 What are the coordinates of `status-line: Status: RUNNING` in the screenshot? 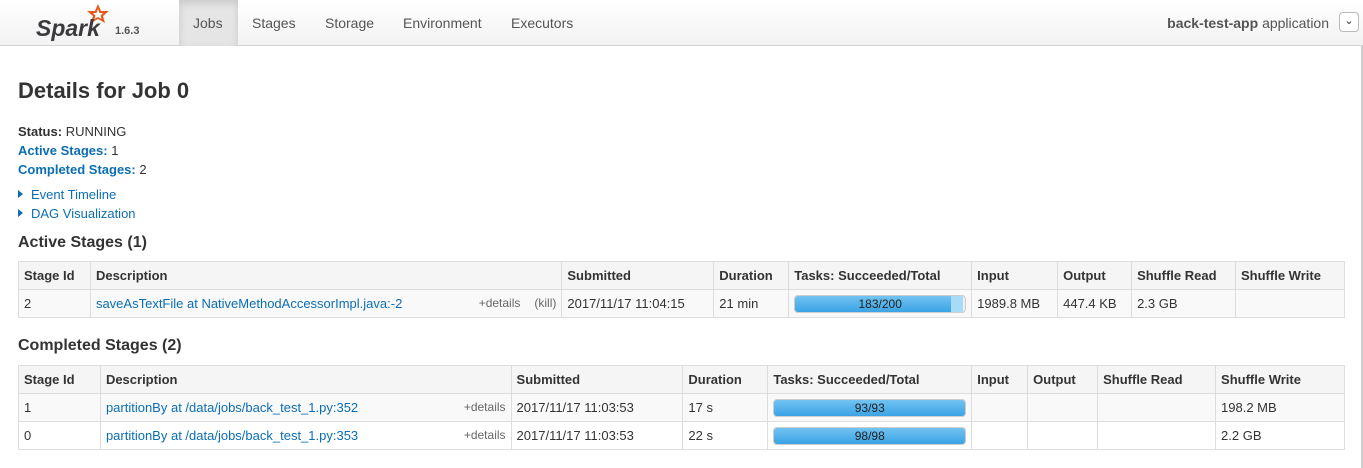 It's located at (82, 131).